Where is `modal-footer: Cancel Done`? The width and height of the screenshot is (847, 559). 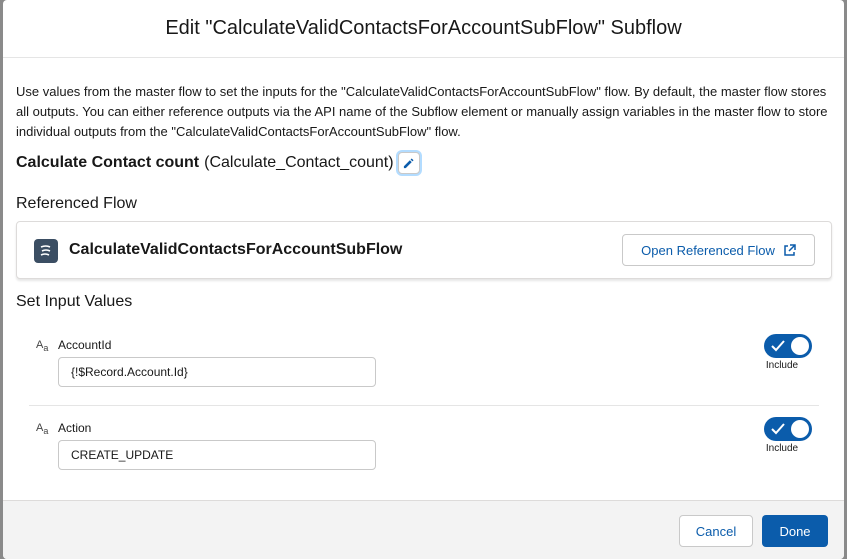 modal-footer: Cancel Done is located at coordinates (423, 529).